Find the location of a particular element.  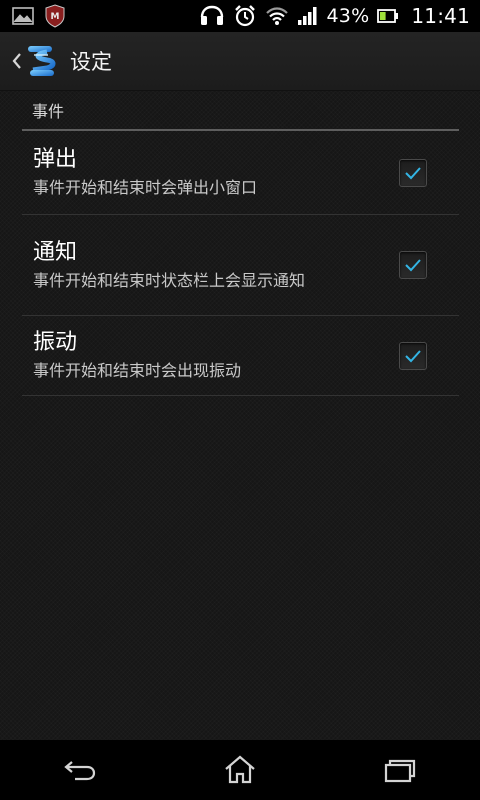

svg-text: M is located at coordinates (55, 17).